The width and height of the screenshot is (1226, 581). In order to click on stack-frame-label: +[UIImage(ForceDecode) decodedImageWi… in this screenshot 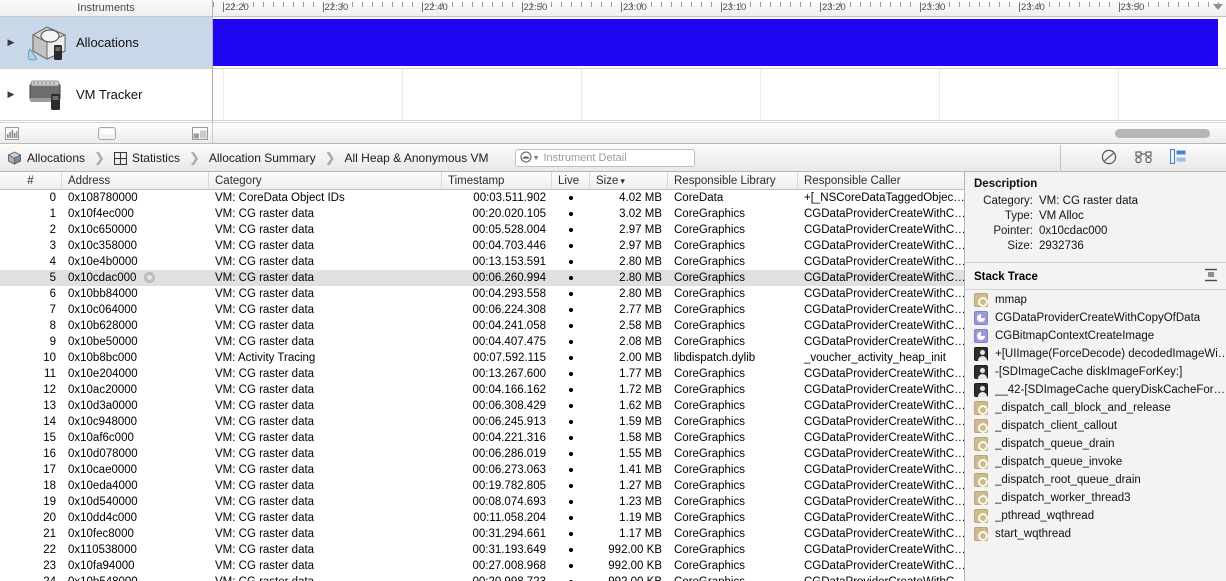, I will do `click(1110, 354)`.